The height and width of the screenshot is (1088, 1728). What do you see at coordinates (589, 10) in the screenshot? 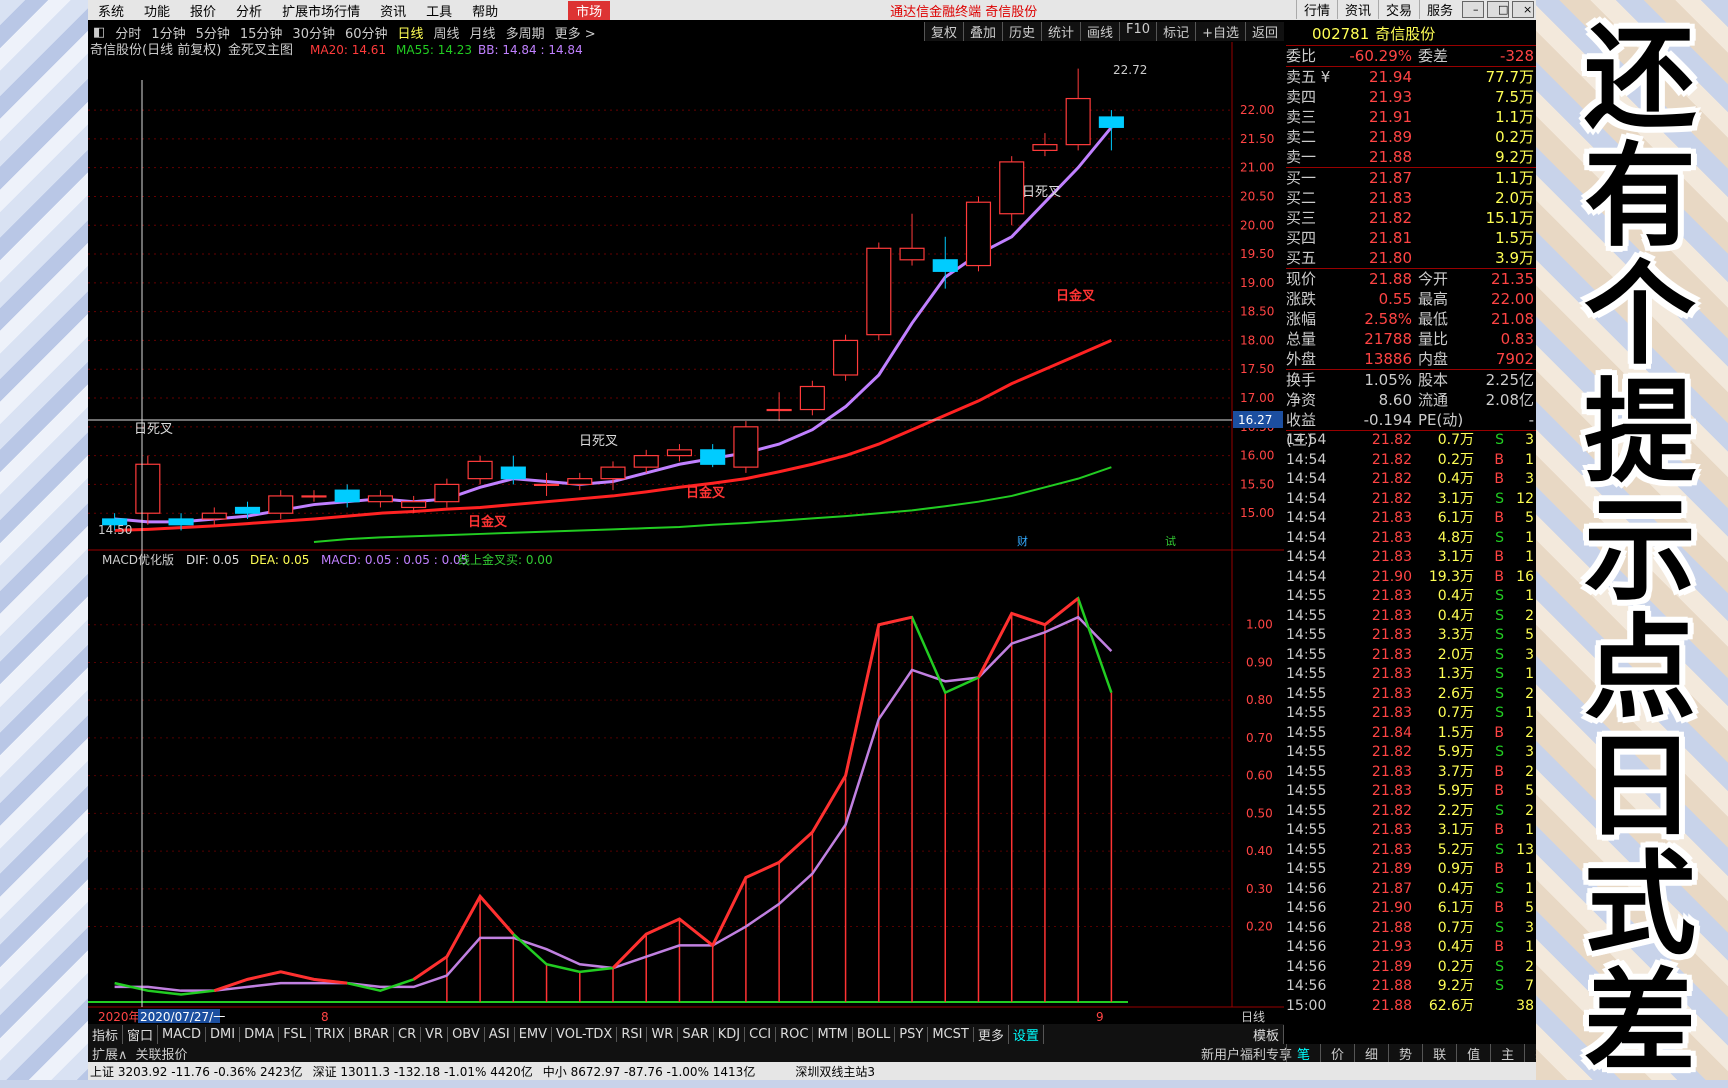
I see `market-tab: 市场` at bounding box center [589, 10].